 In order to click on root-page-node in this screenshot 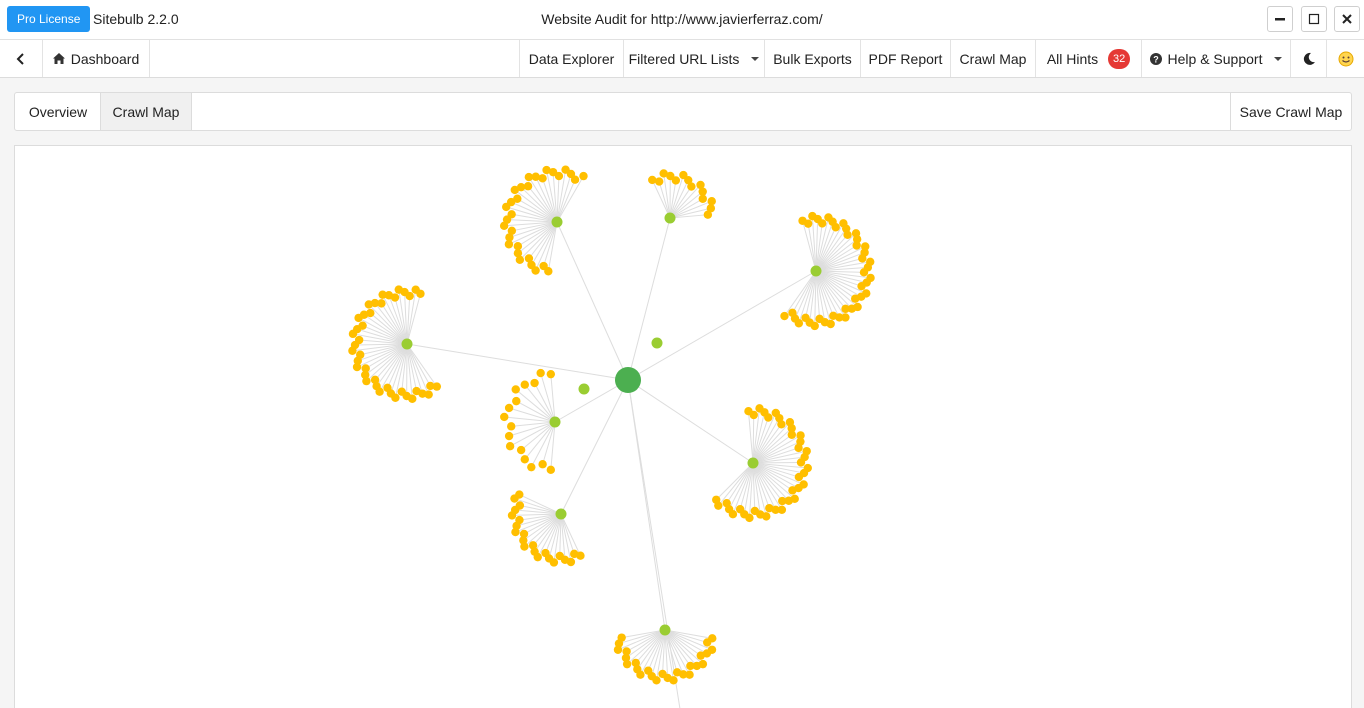, I will do `click(628, 380)`.